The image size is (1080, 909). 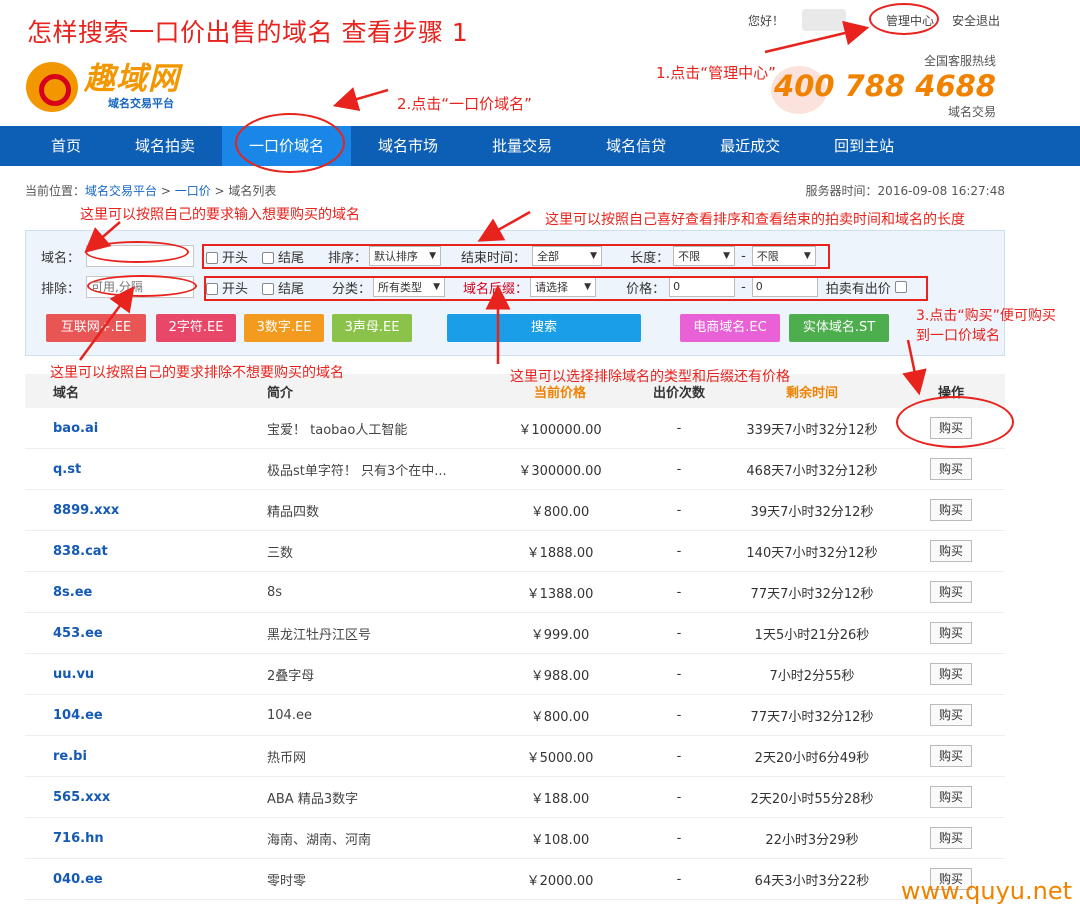 I want to click on domain-price: ￥108.00, so click(x=560, y=840).